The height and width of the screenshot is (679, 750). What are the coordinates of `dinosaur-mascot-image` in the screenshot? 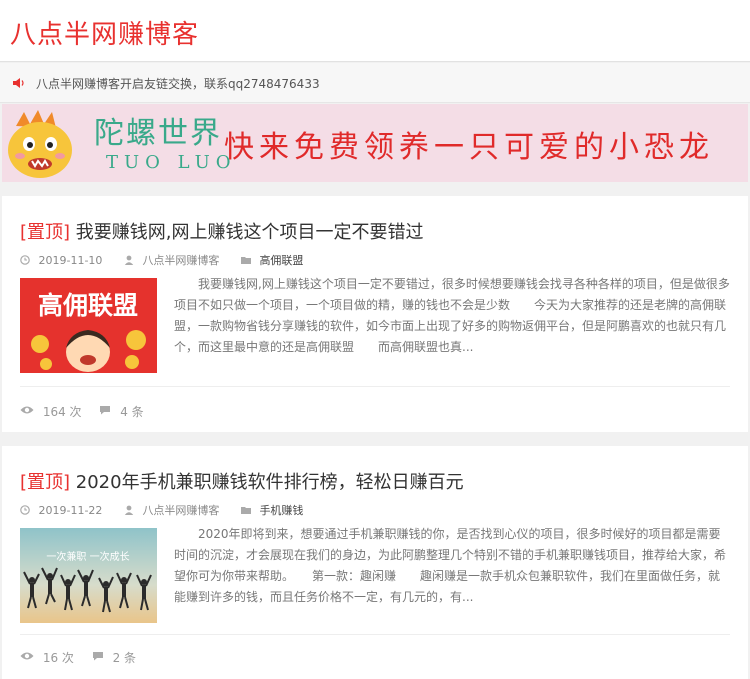 It's located at (40, 144).